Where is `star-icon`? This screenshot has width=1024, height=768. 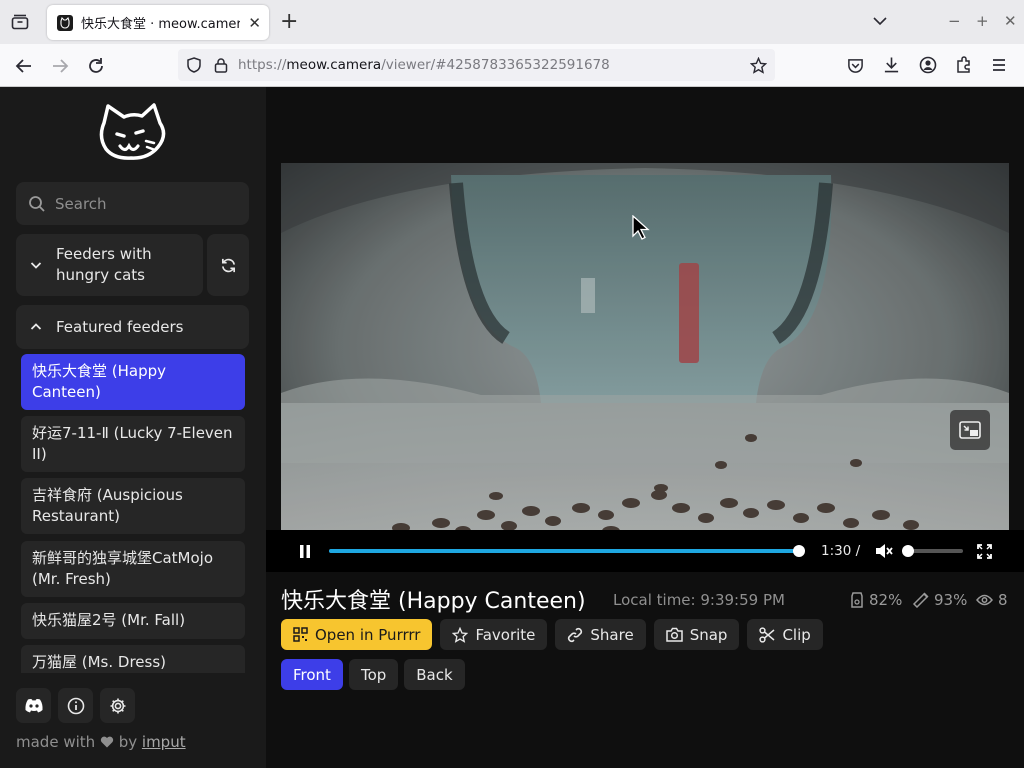
star-icon is located at coordinates (460, 634).